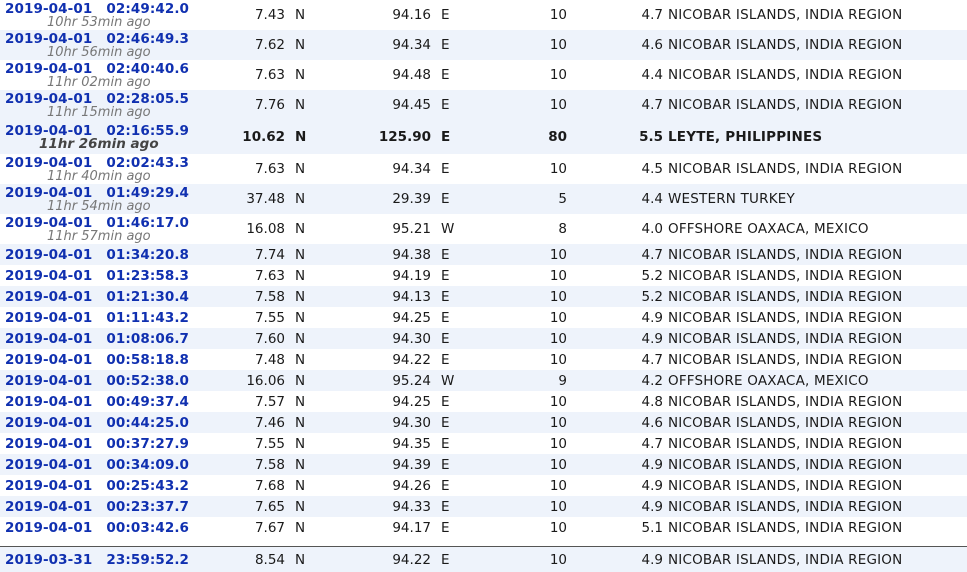 This screenshot has width=967, height=572. What do you see at coordinates (615, 380) in the screenshot?
I see `magnitude-cell: 4.2` at bounding box center [615, 380].